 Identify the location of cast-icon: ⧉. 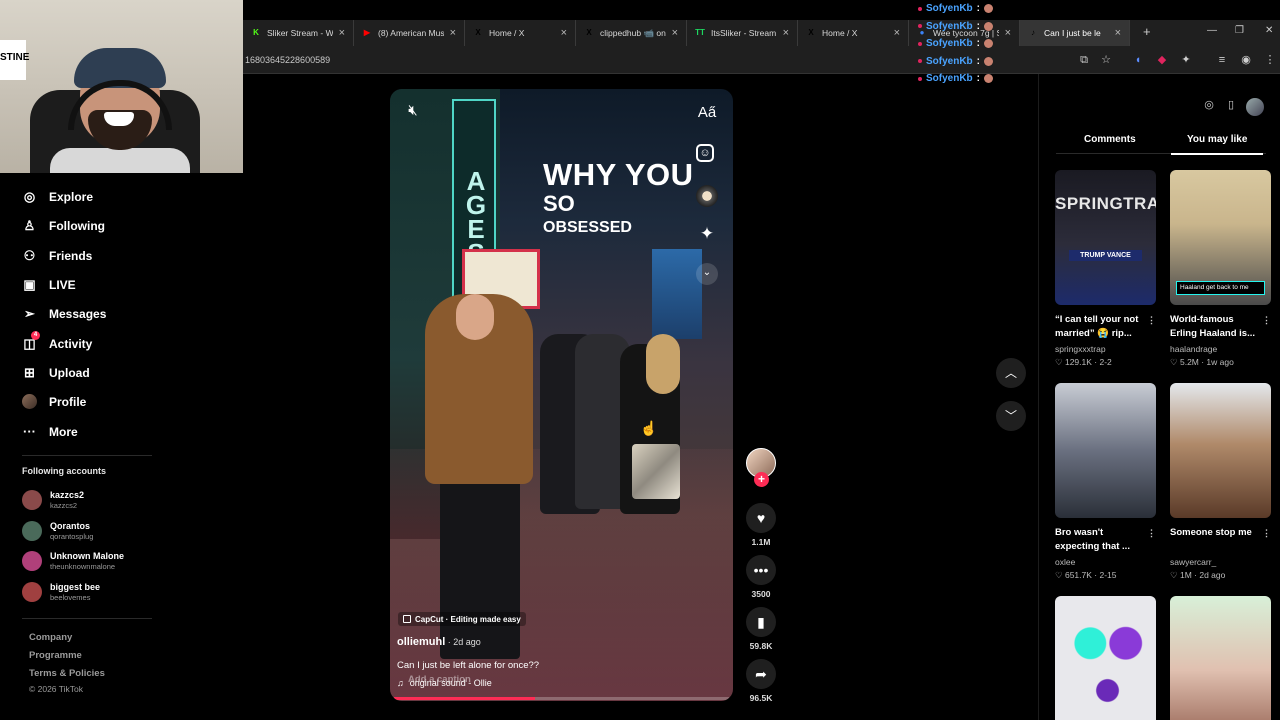
(1084, 60).